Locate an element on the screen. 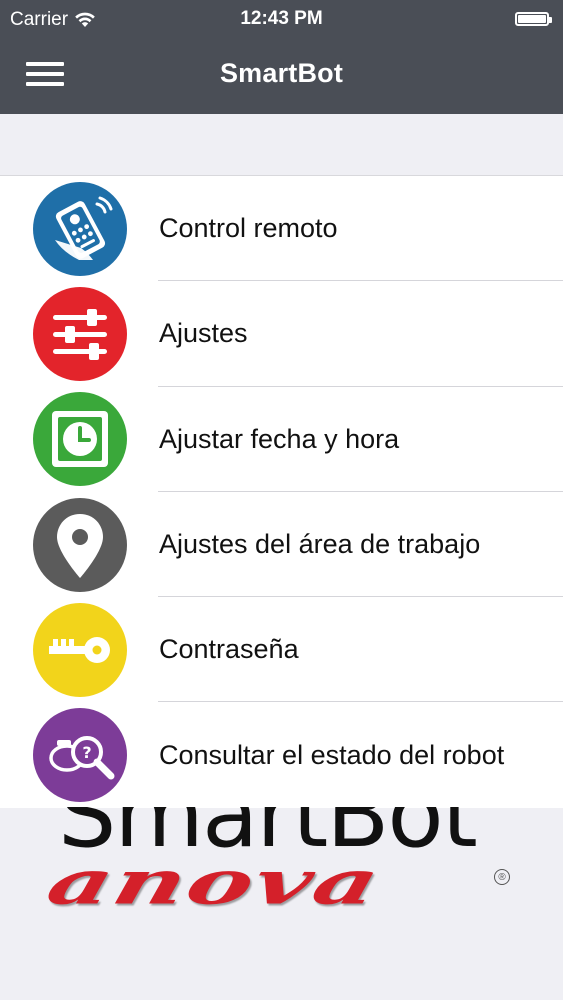 This screenshot has height=1000, width=563. sliders-icon is located at coordinates (80, 333).